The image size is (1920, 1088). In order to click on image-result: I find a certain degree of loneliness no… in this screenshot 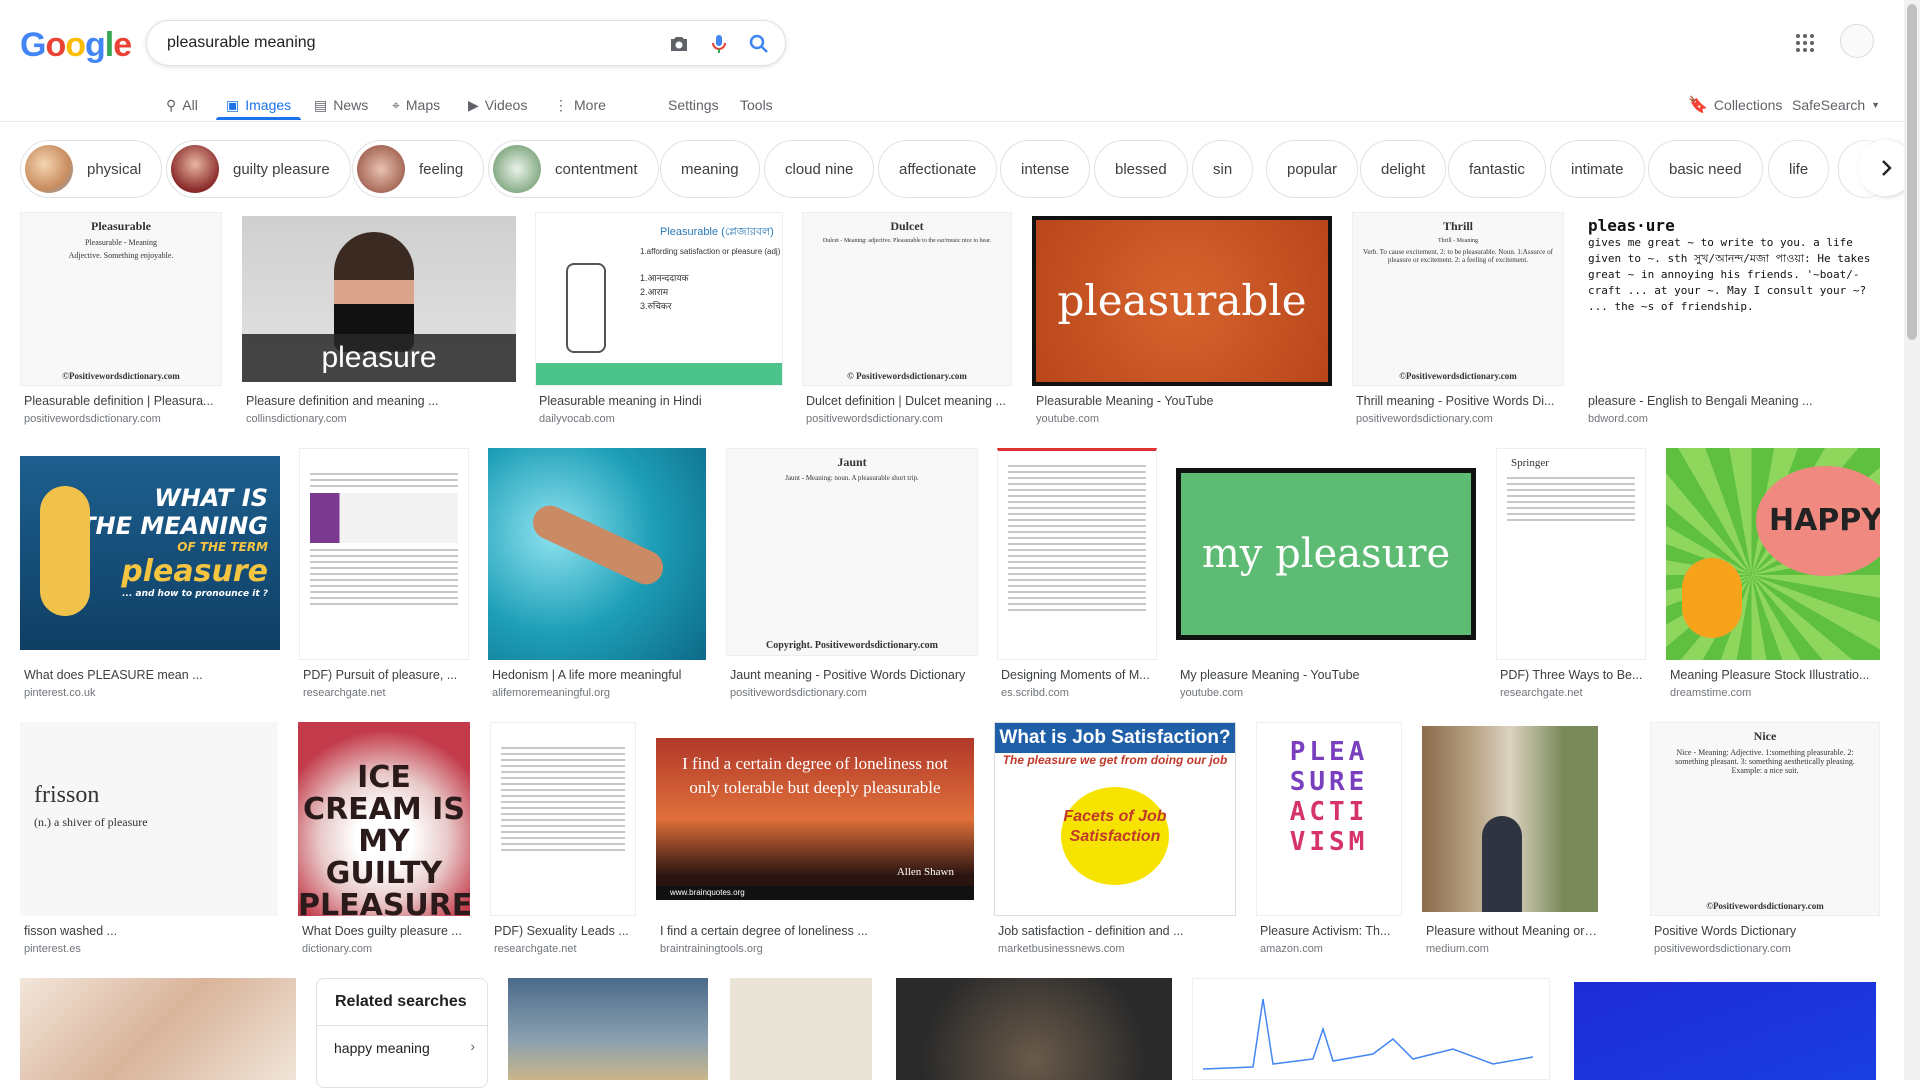, I will do `click(815, 842)`.